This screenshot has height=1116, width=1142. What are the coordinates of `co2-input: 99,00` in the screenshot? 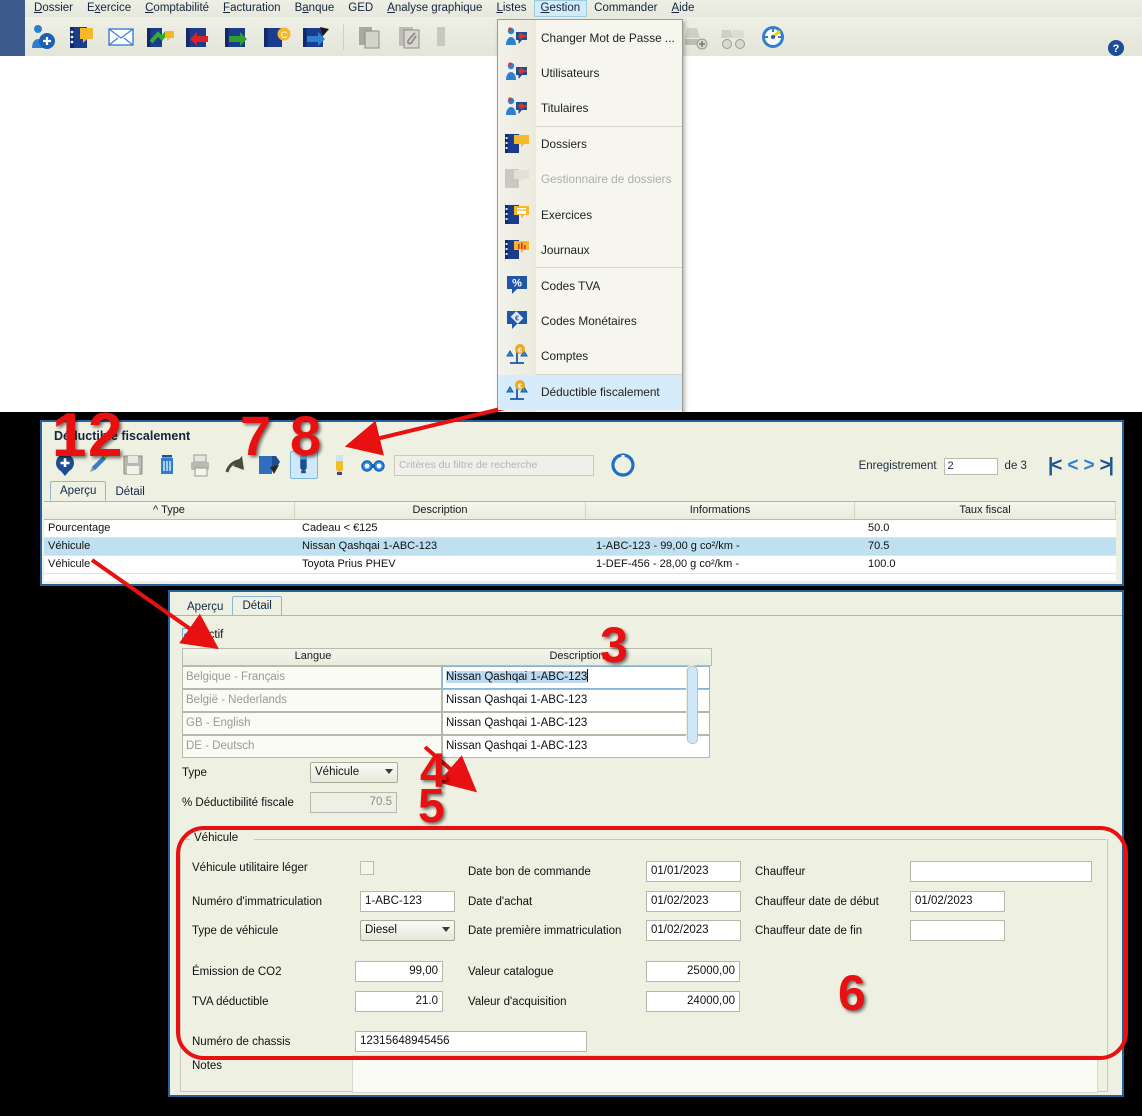 It's located at (399, 971).